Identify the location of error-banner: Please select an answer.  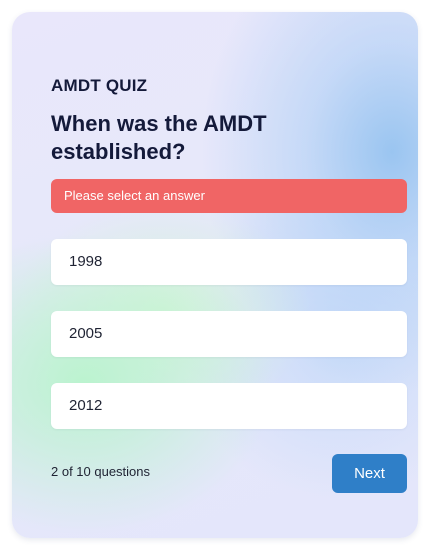
(229, 196).